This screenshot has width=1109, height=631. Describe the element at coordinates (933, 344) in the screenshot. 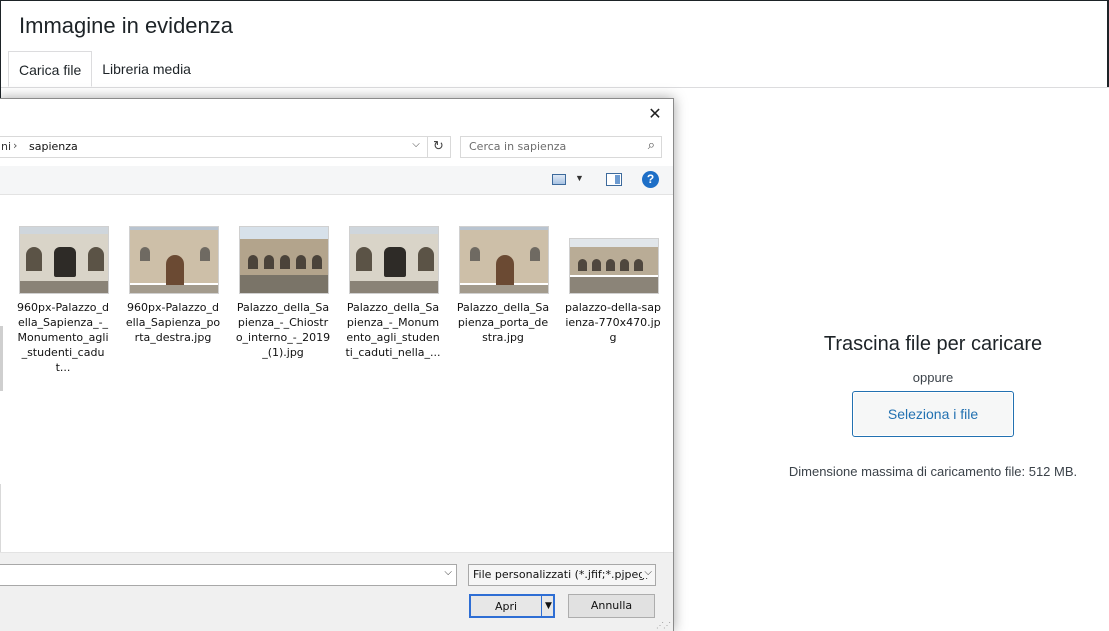

I see `dropzone-title: Trascina file per caricare` at that location.